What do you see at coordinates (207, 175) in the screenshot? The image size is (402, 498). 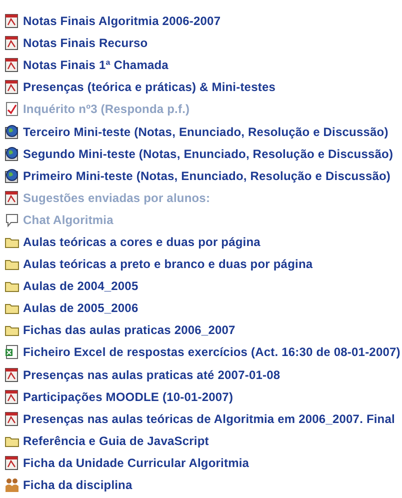 I see `resource-link: Primeiro Mini-teste (Notas, Enunciado, Resolução e Discussão)` at bounding box center [207, 175].